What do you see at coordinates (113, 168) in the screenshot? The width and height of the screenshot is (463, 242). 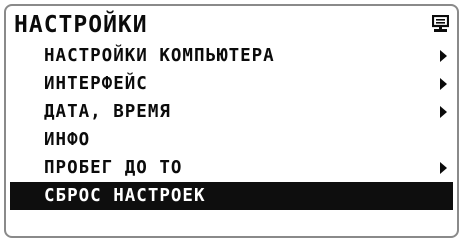 I see `menu-item-label: ПРОБЕГ ДО ТО` at bounding box center [113, 168].